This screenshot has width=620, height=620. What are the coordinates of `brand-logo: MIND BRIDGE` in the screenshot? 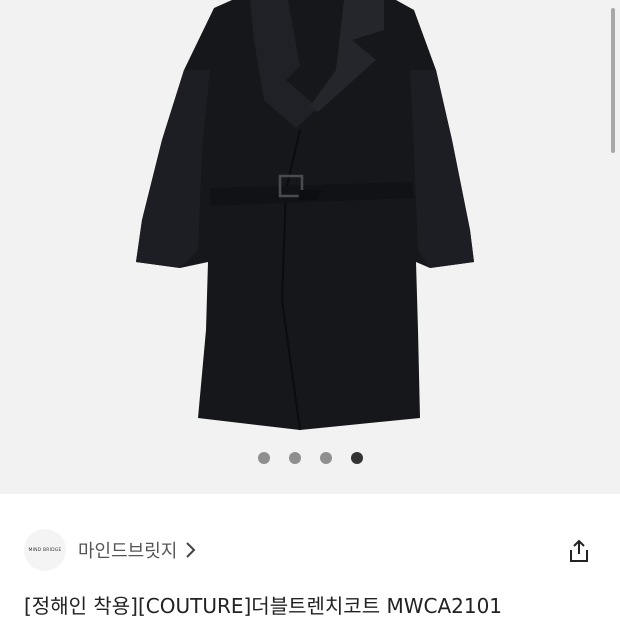 It's located at (45, 550).